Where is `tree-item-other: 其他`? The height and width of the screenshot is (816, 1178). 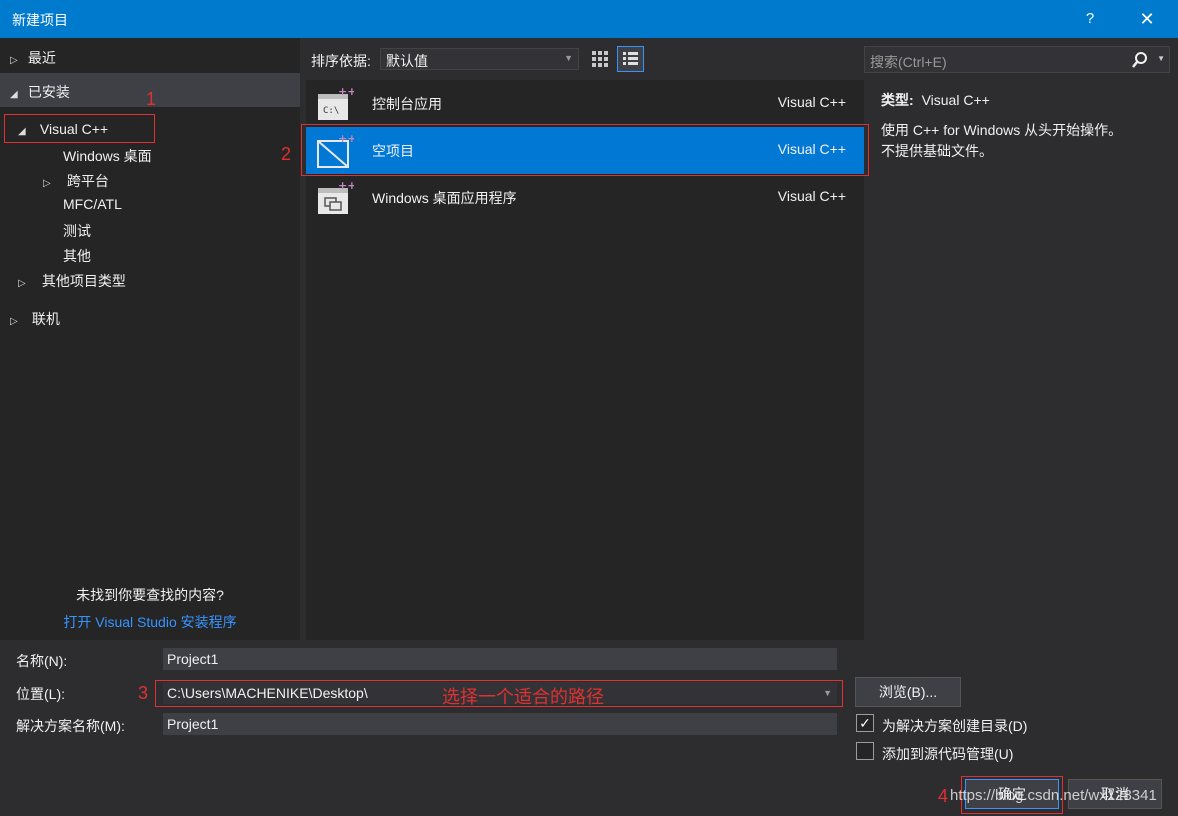 tree-item-other: 其他 is located at coordinates (77, 256).